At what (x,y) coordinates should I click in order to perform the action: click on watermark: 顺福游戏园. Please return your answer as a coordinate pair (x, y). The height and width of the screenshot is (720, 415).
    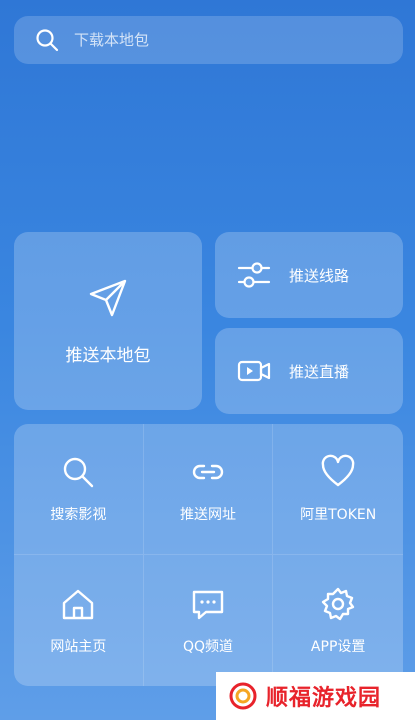
    Looking at the image, I should click on (315, 696).